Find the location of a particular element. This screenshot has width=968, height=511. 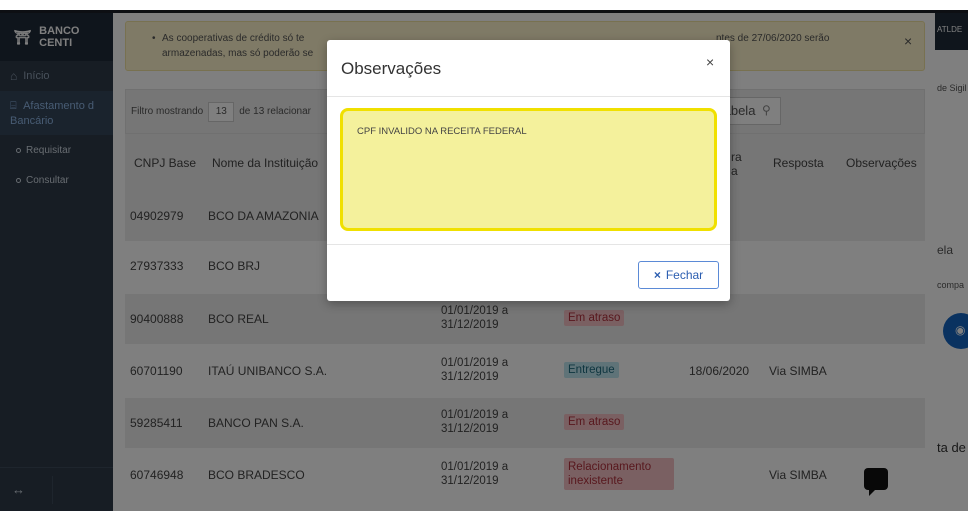

close-button: × Fechar is located at coordinates (678, 275).